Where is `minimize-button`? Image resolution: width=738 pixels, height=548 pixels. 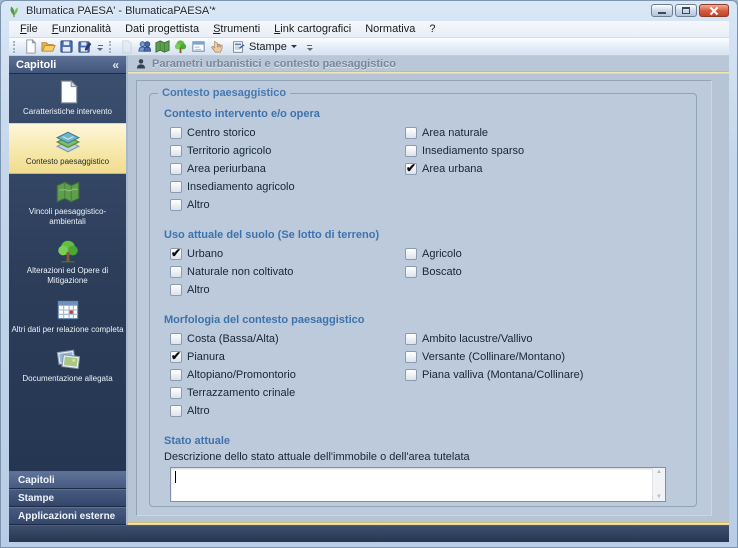
minimize-button is located at coordinates (662, 10).